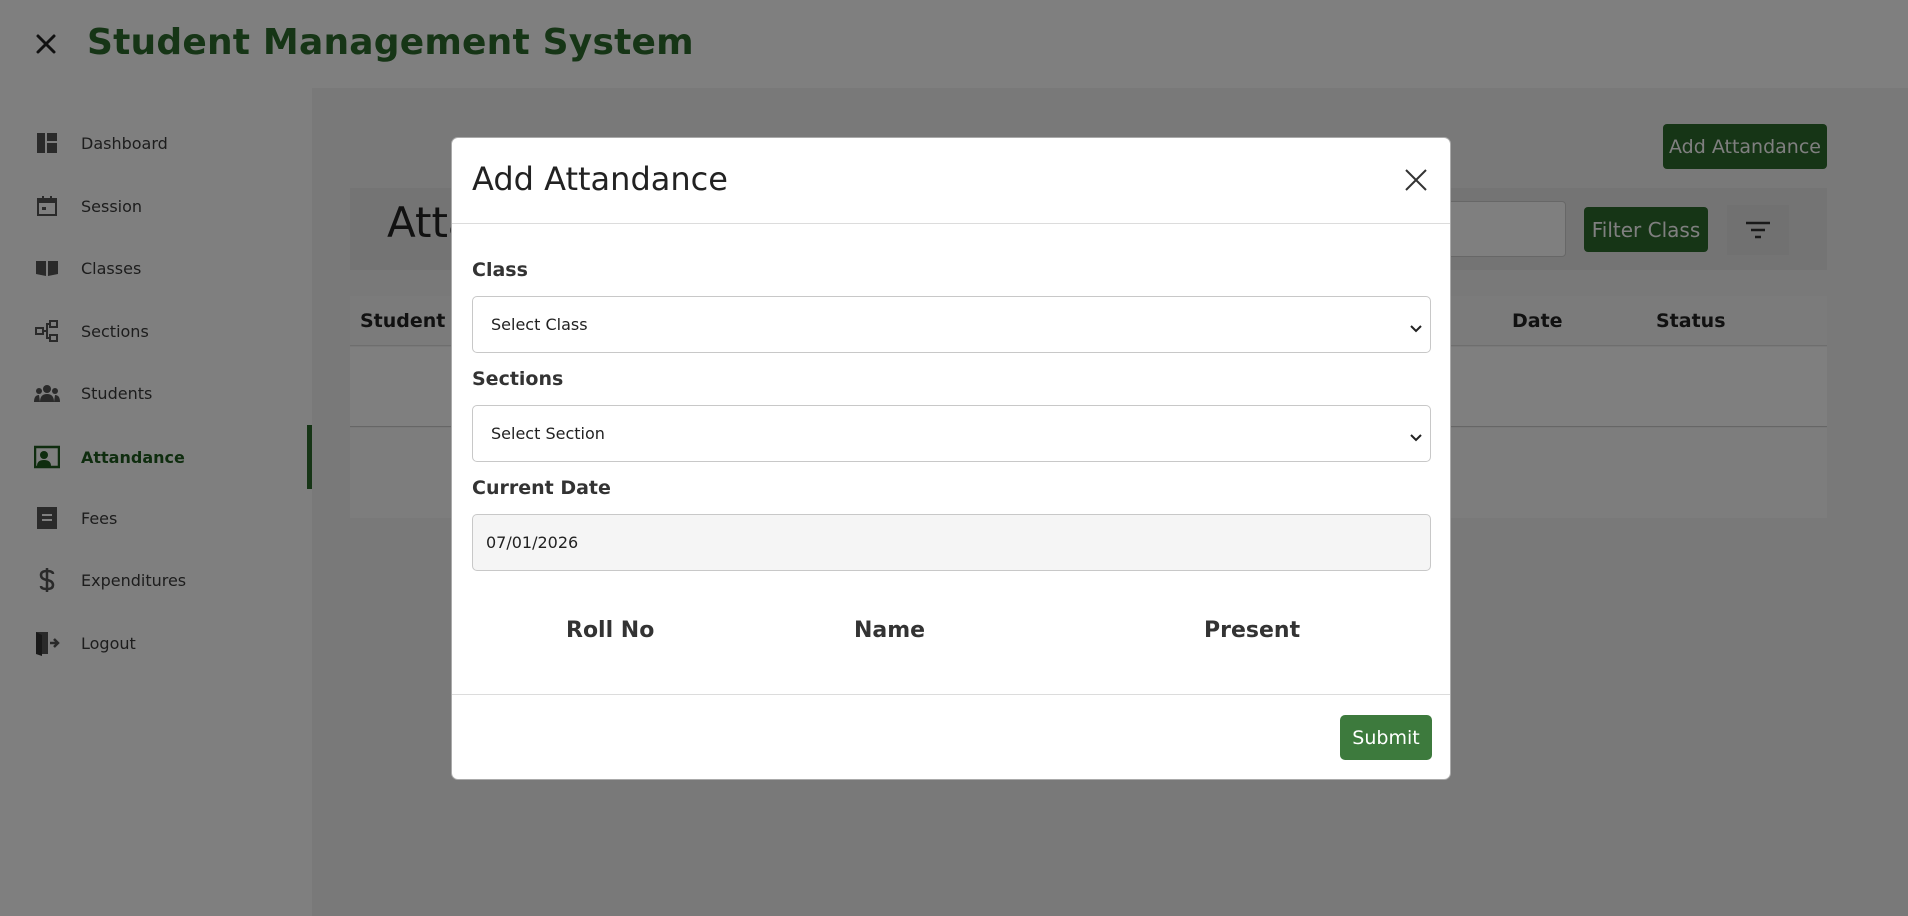  What do you see at coordinates (541, 488) in the screenshot?
I see `current-date-label: Current Date` at bounding box center [541, 488].